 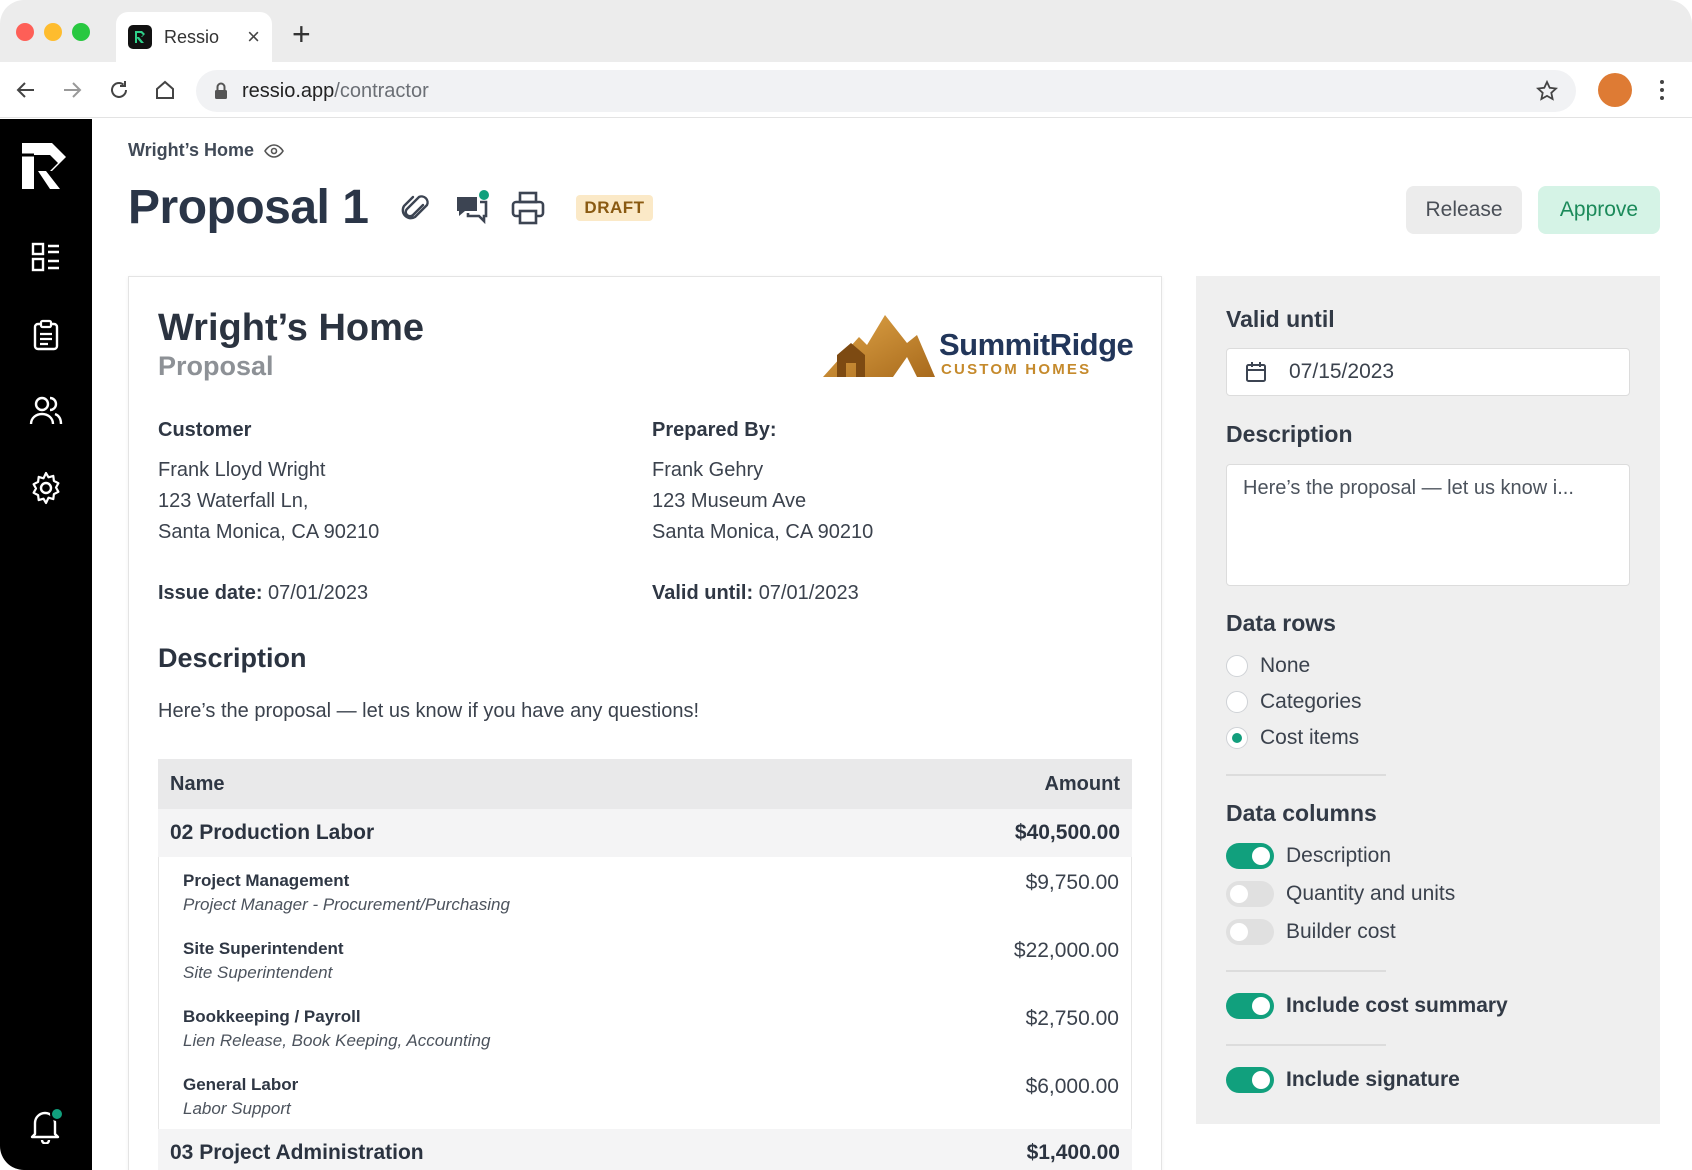 What do you see at coordinates (205, 430) in the screenshot?
I see `customer-heading: Customer` at bounding box center [205, 430].